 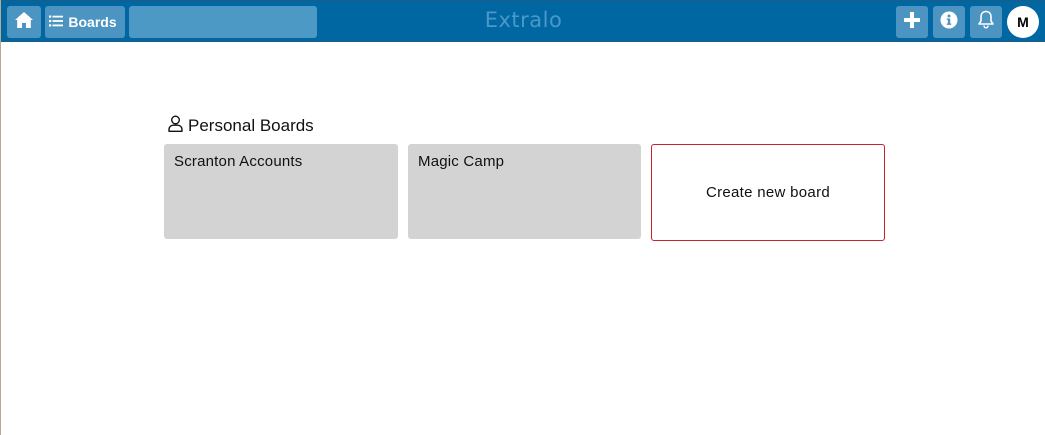 What do you see at coordinates (92, 22) in the screenshot?
I see `boards-button-label: Boards` at bounding box center [92, 22].